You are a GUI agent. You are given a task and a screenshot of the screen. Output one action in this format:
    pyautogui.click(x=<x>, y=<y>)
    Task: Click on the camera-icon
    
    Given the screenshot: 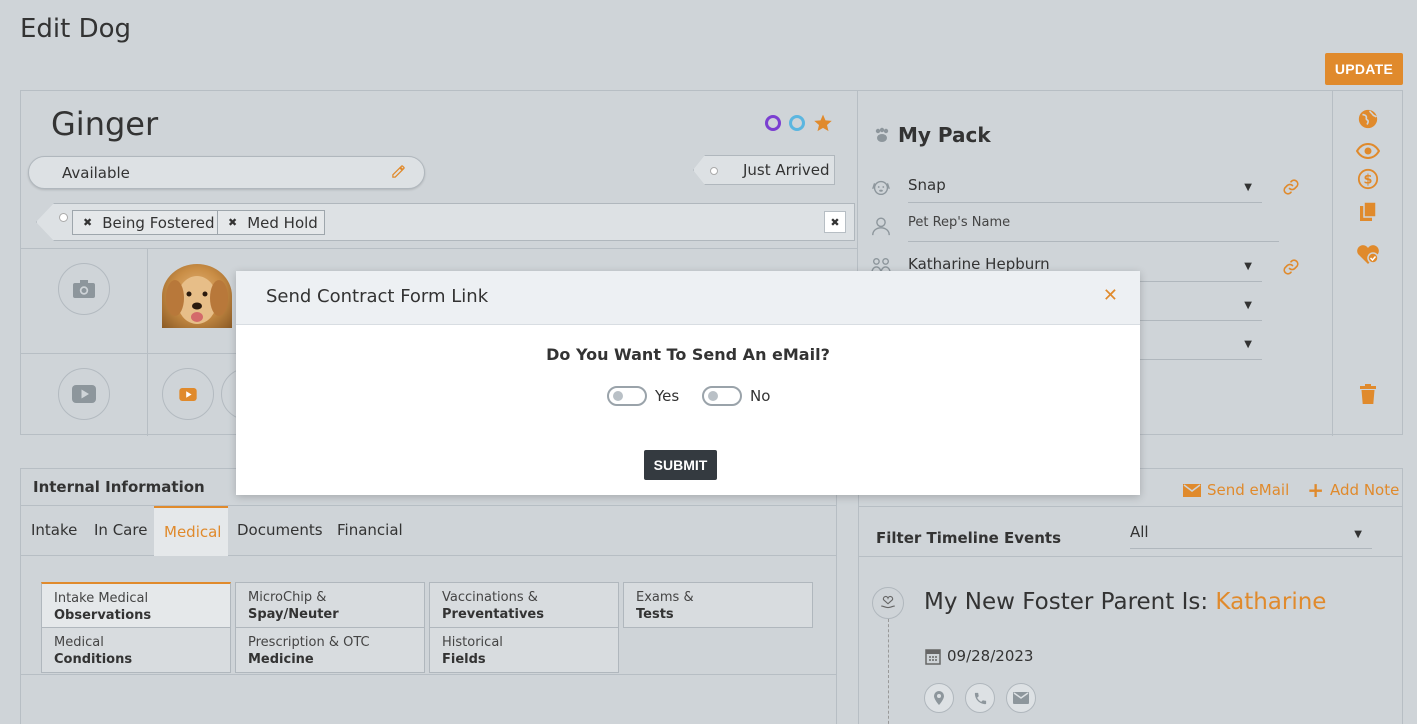 What is the action you would take?
    pyautogui.click(x=84, y=289)
    